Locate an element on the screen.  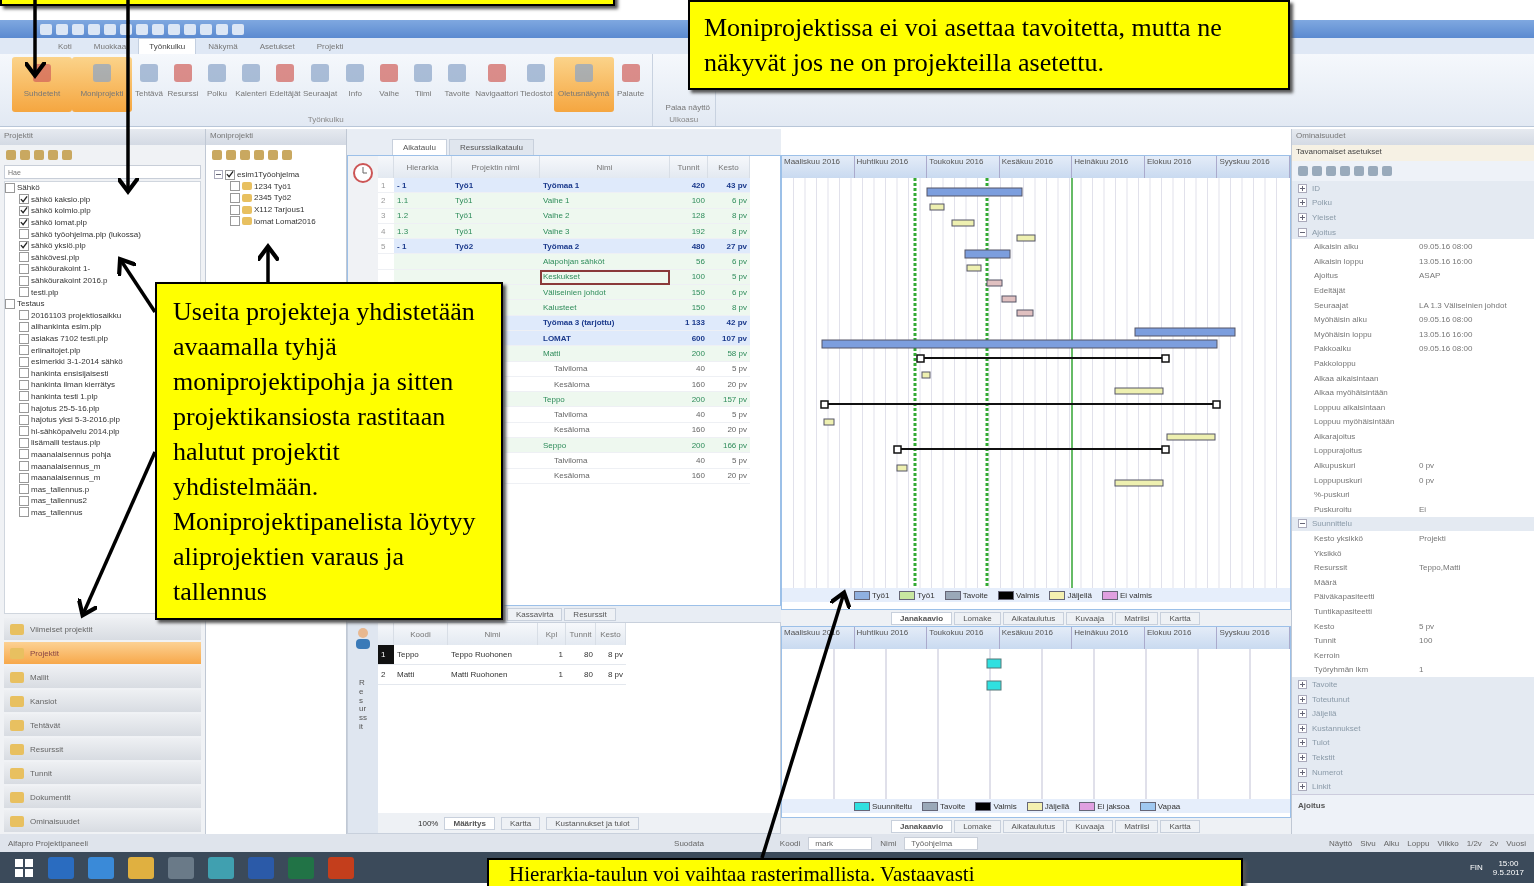
property-group: Tekstit is located at coordinates (1323, 757).